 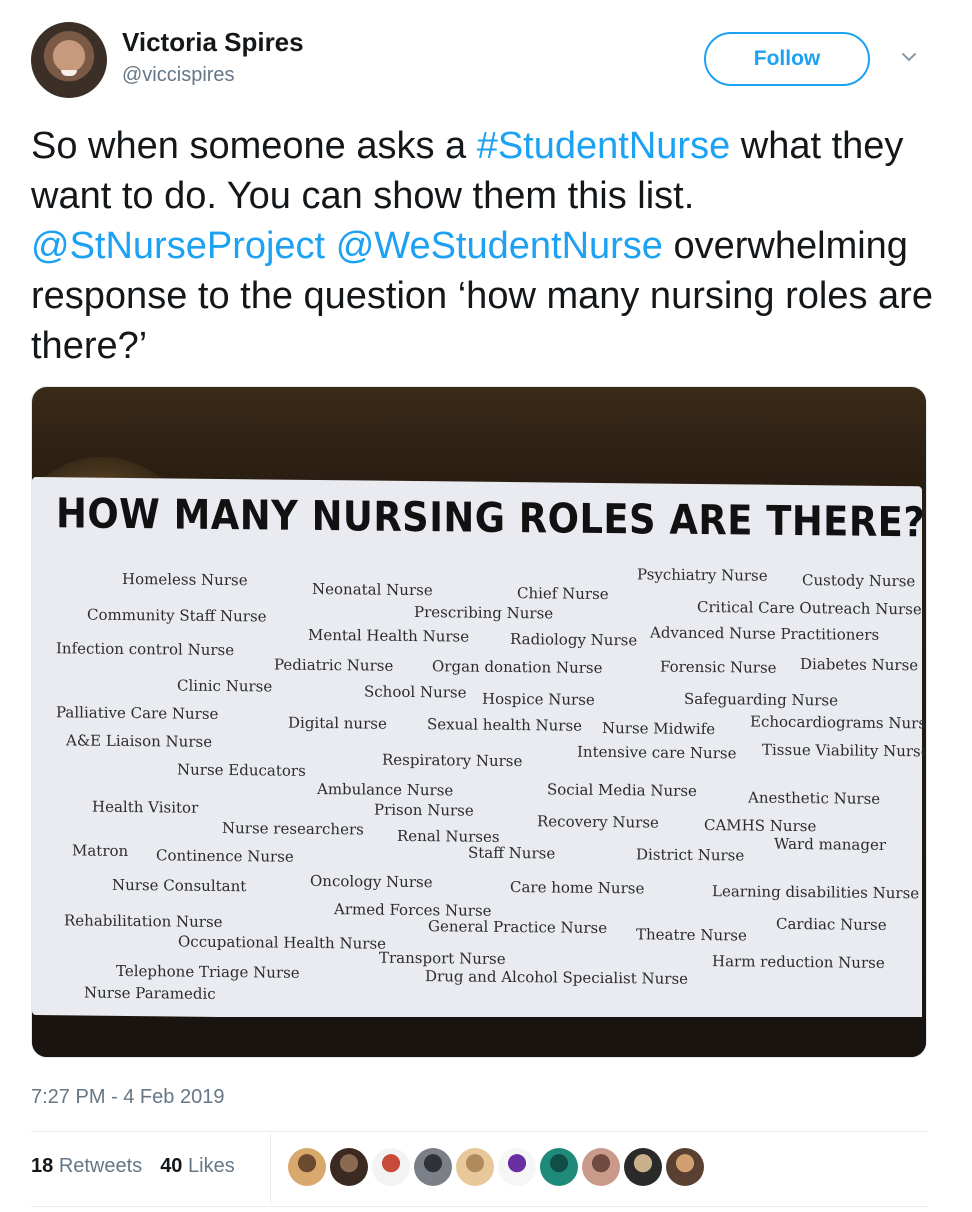 I want to click on poster-role: Anesthetic Nurse, so click(x=814, y=798).